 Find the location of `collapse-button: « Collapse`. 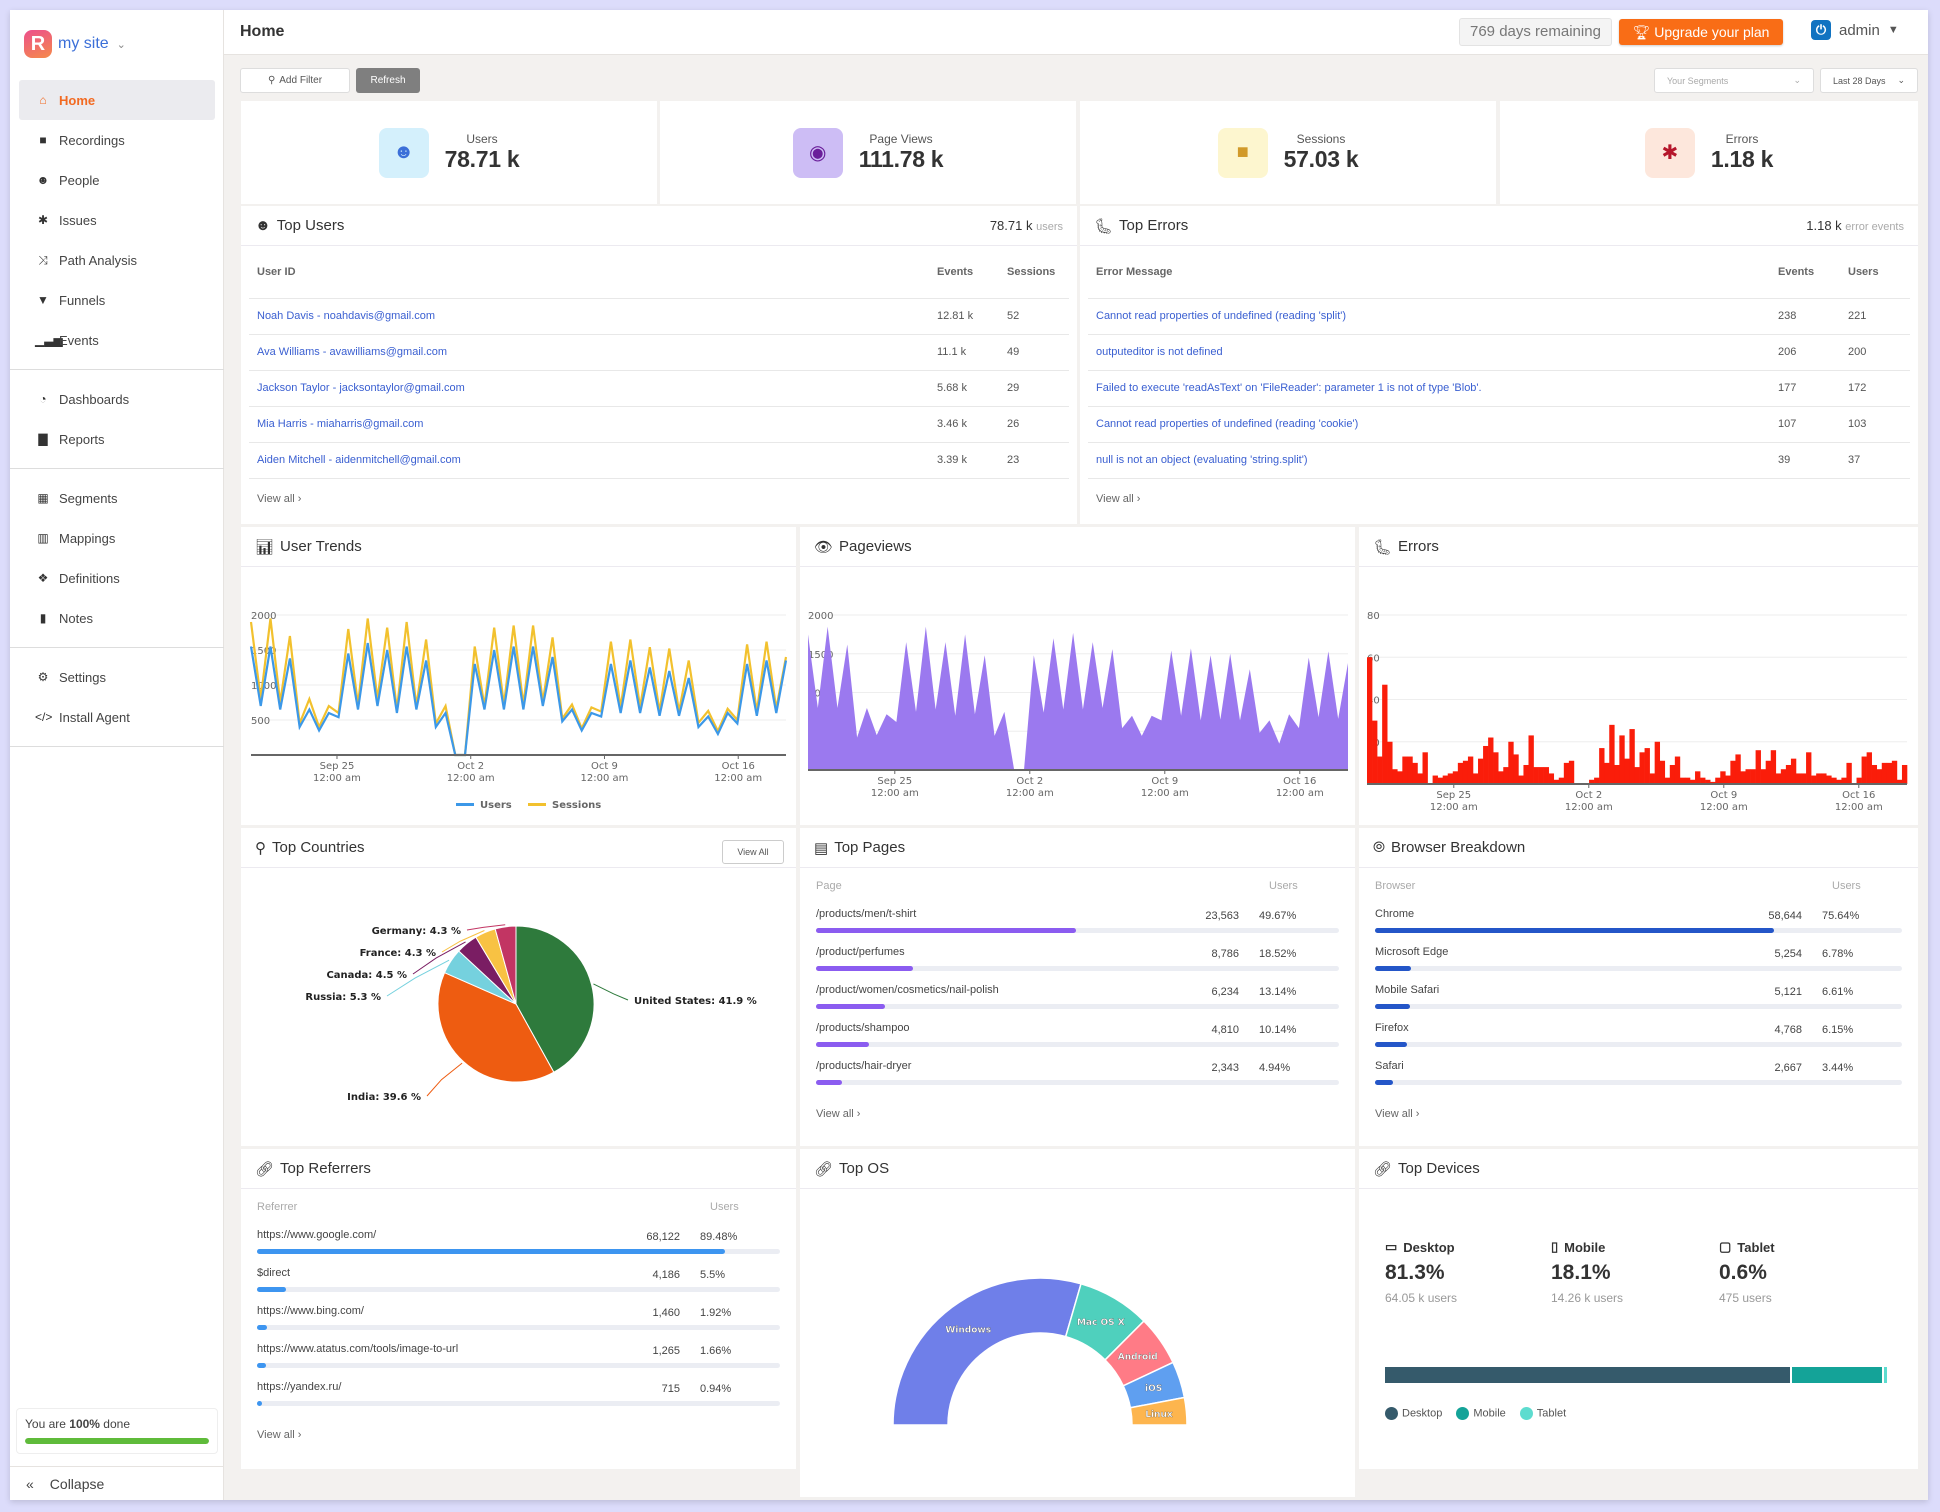

collapse-button: « Collapse is located at coordinates (117, 1483).